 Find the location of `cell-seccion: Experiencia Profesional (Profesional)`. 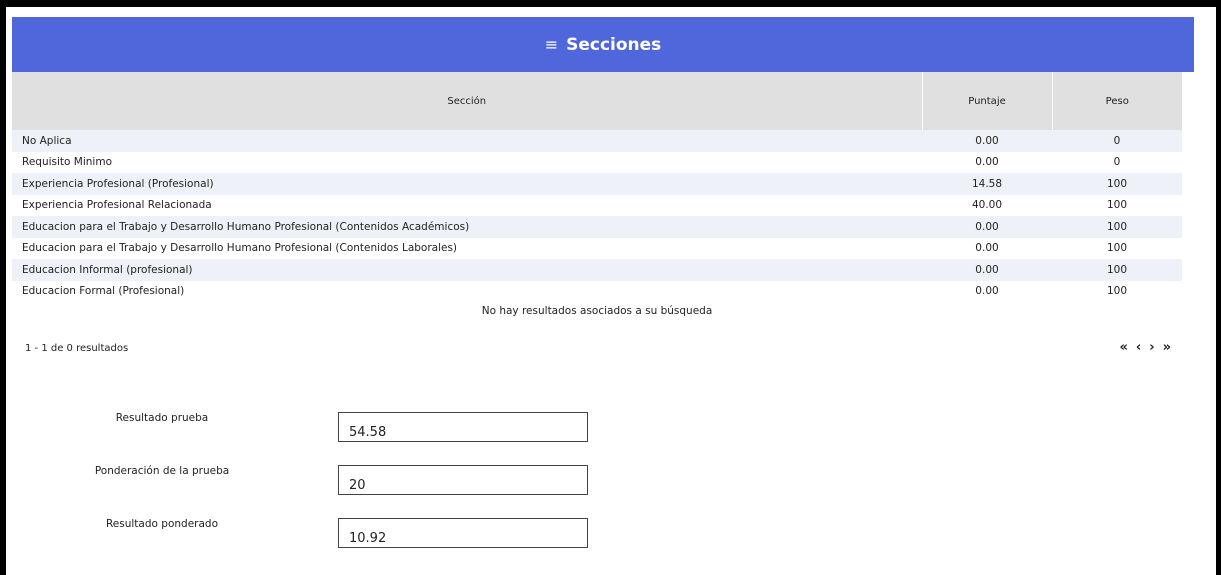

cell-seccion: Experiencia Profesional (Profesional) is located at coordinates (467, 184).